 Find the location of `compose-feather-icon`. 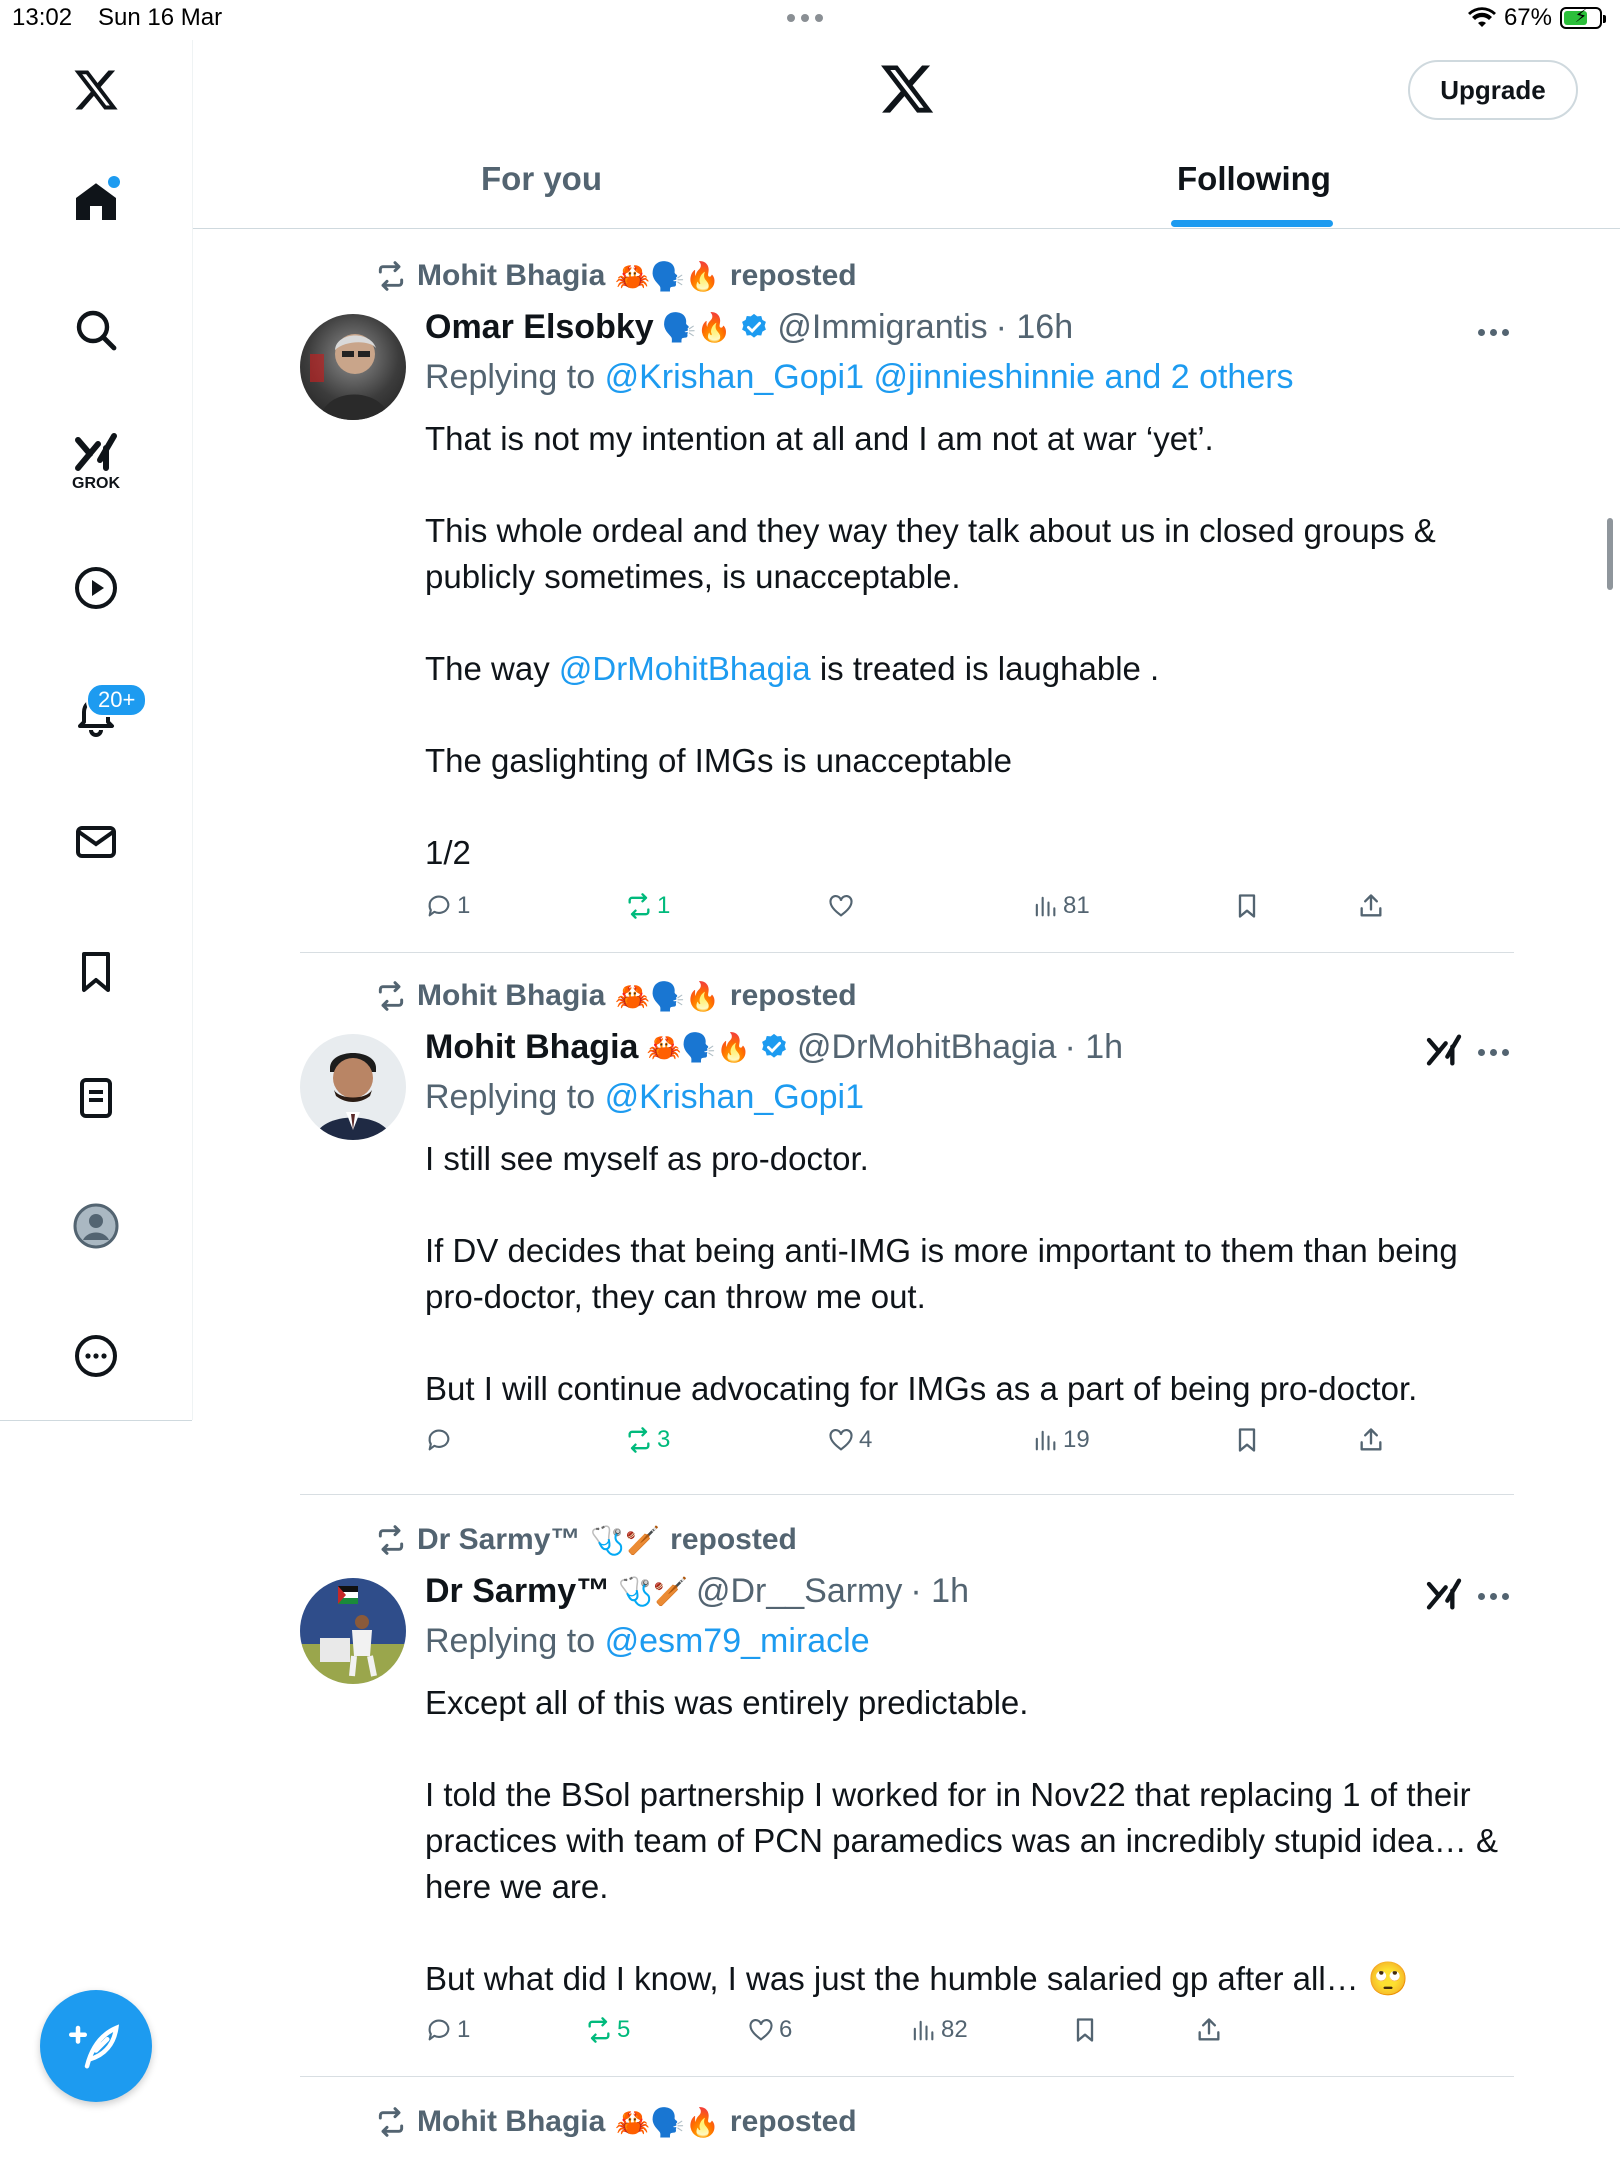

compose-feather-icon is located at coordinates (94, 2046).